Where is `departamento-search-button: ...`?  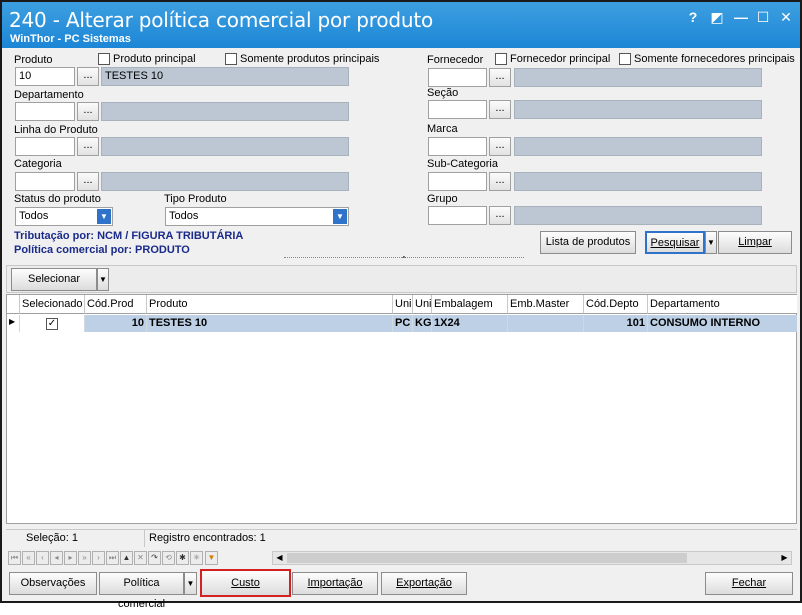
departamento-search-button: ... is located at coordinates (88, 111).